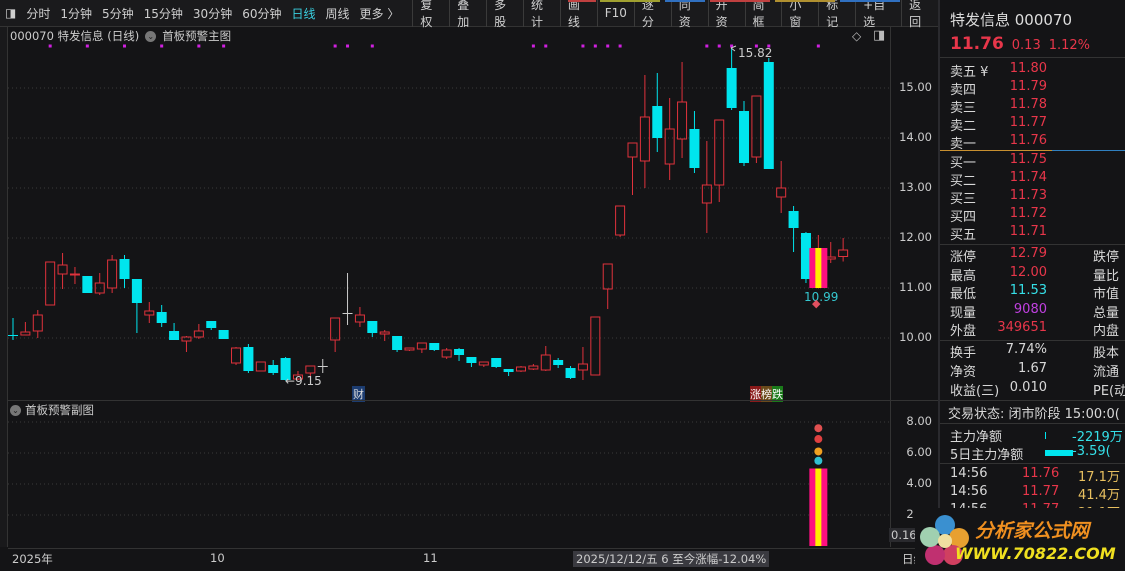 The image size is (1125, 571). What do you see at coordinates (1106, 276) in the screenshot?
I see `stat-1-label2: 量比` at bounding box center [1106, 276].